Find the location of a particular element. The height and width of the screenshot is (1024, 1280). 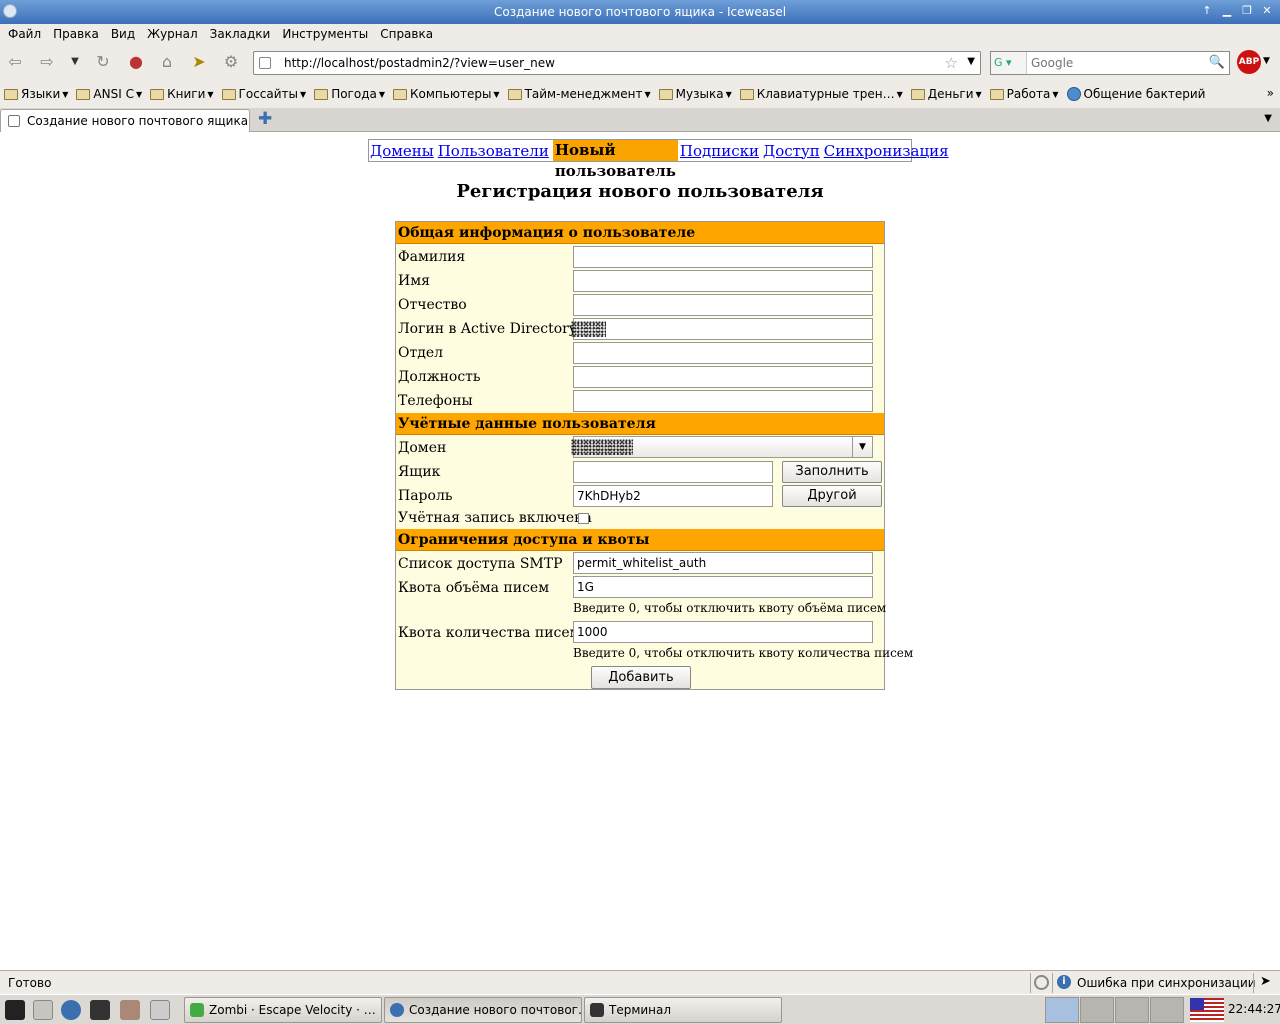

bookmark-folder: Работа ▼ is located at coordinates (1024, 94).